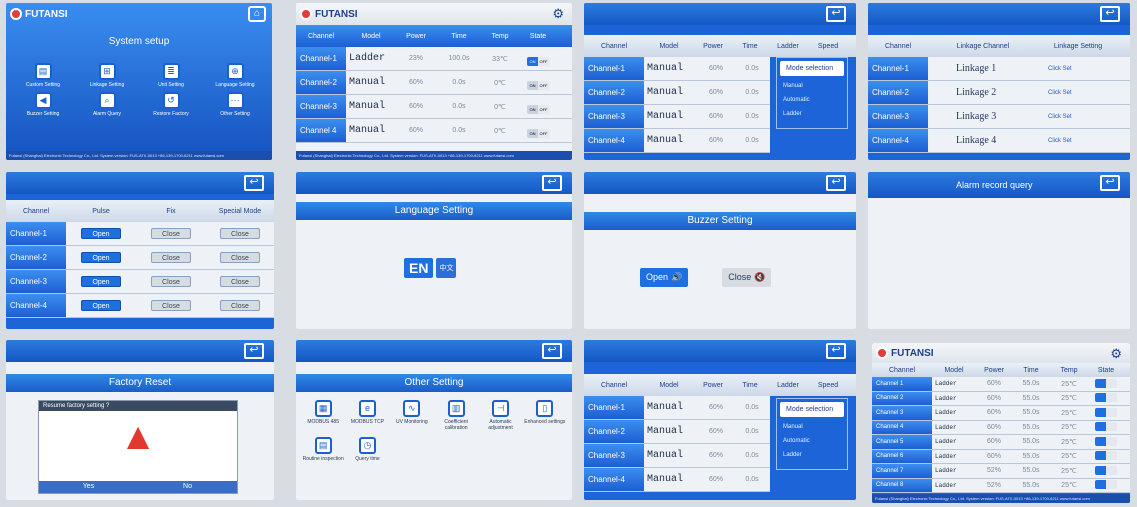 Image resolution: width=1137 pixels, height=507 pixels. I want to click on buzzer-setting-button: ◀ Buzzer Setting, so click(43, 104).